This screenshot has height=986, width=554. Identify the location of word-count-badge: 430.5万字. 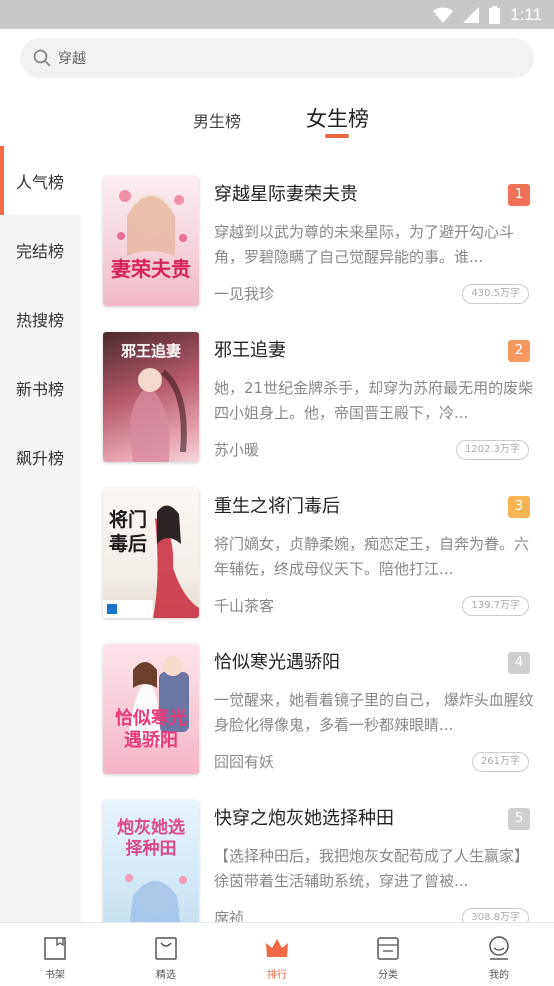
(495, 294).